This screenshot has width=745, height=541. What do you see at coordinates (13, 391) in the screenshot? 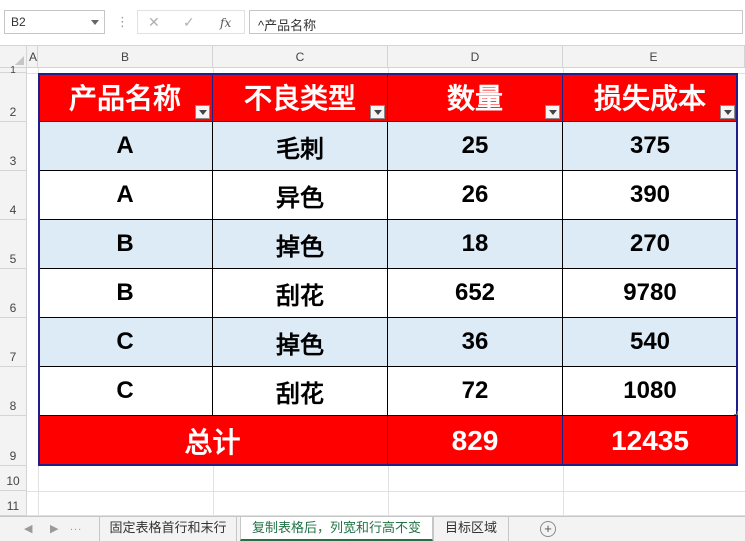
I see `row-header-8: 8` at bounding box center [13, 391].